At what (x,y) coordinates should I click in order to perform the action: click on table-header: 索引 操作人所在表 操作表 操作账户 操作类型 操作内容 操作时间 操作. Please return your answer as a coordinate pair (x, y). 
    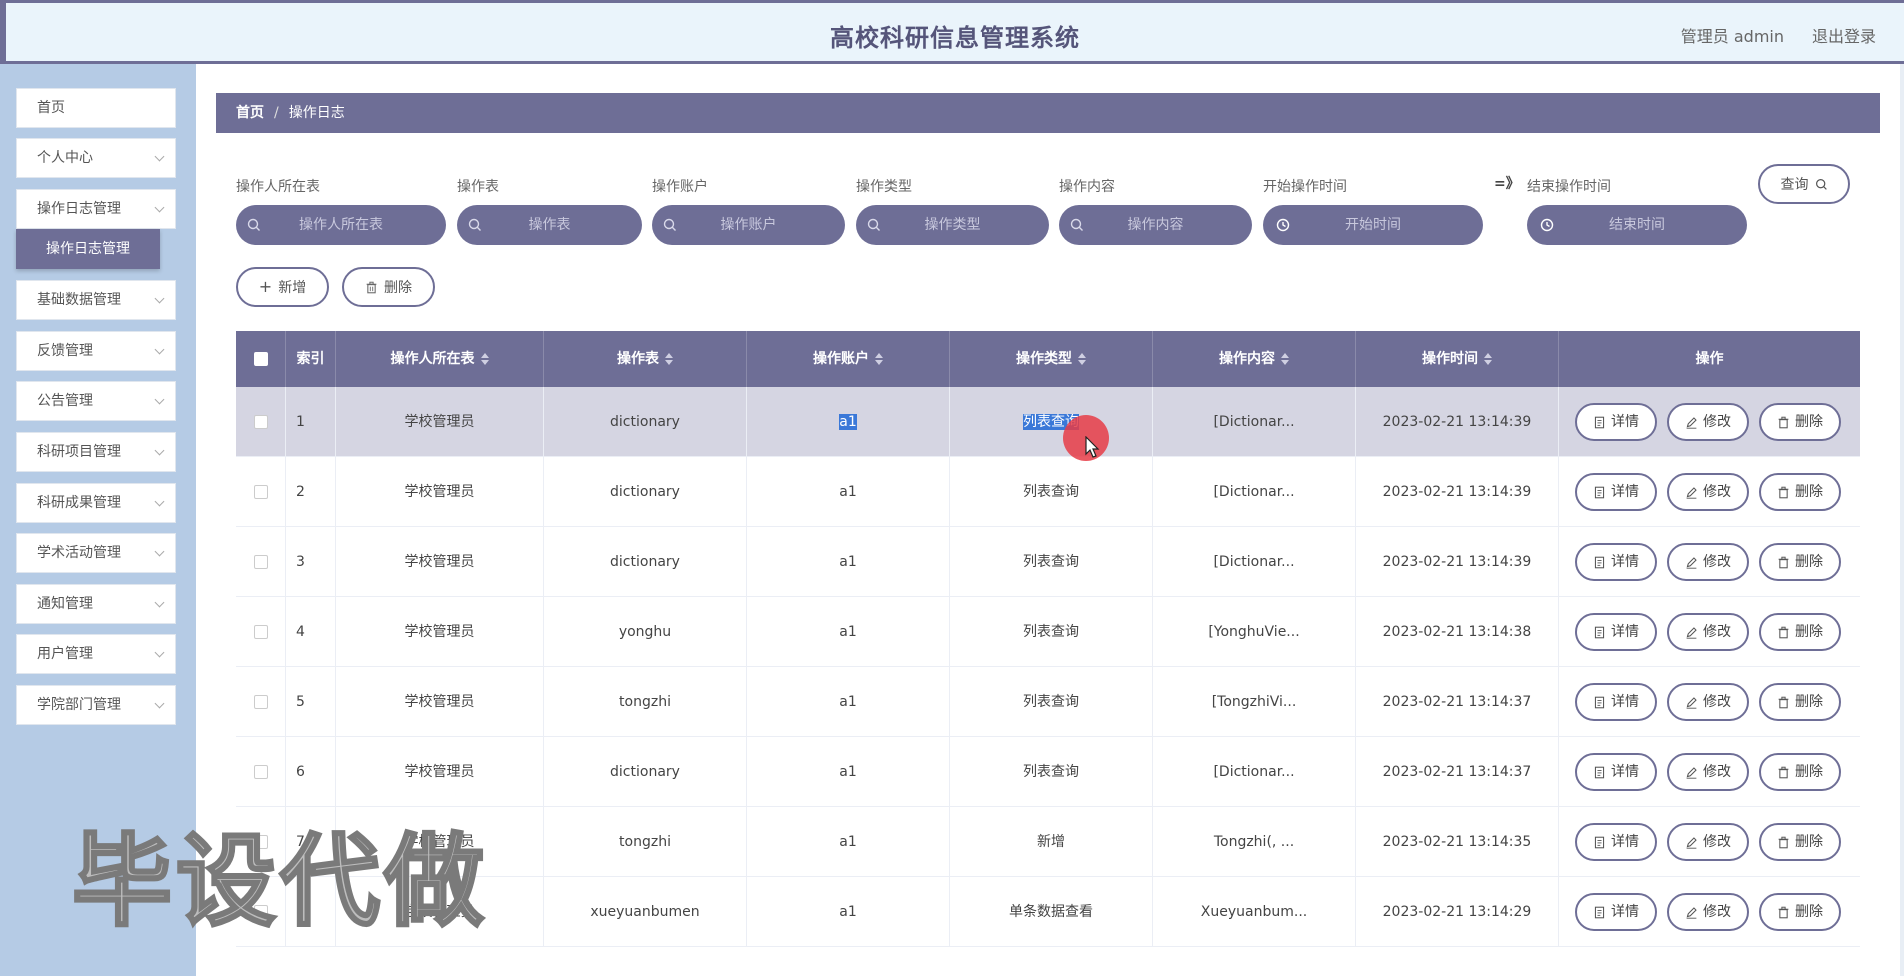
    Looking at the image, I should click on (1048, 359).